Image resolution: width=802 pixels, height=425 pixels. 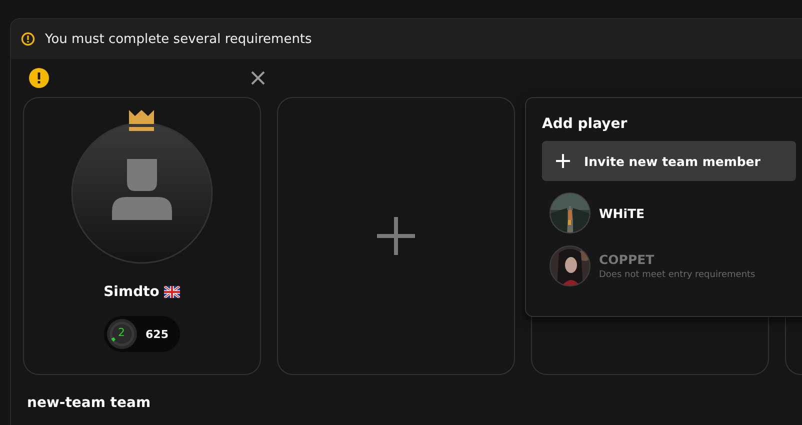 What do you see at coordinates (142, 193) in the screenshot?
I see `avatar-icon` at bounding box center [142, 193].